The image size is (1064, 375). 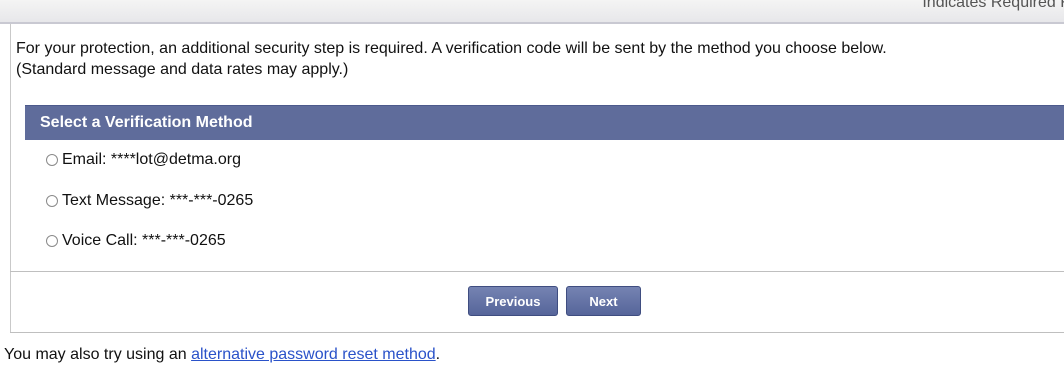 I want to click on divider-top, so click(x=537, y=271).